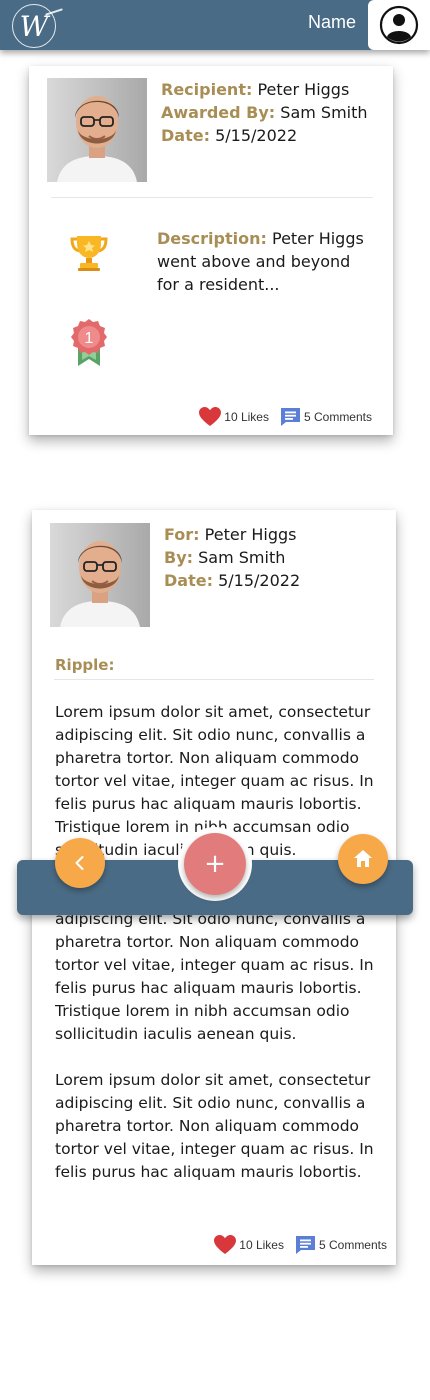 This screenshot has width=430, height=1400. I want to click on recipient-row: Recipient: Peter Higgs, so click(264, 89).